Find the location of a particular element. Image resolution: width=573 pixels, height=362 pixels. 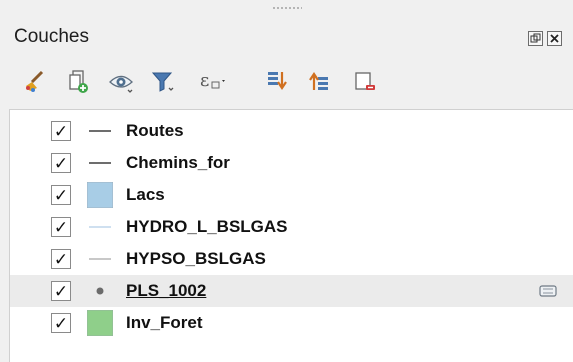

layer-name: Routes is located at coordinates (155, 130).